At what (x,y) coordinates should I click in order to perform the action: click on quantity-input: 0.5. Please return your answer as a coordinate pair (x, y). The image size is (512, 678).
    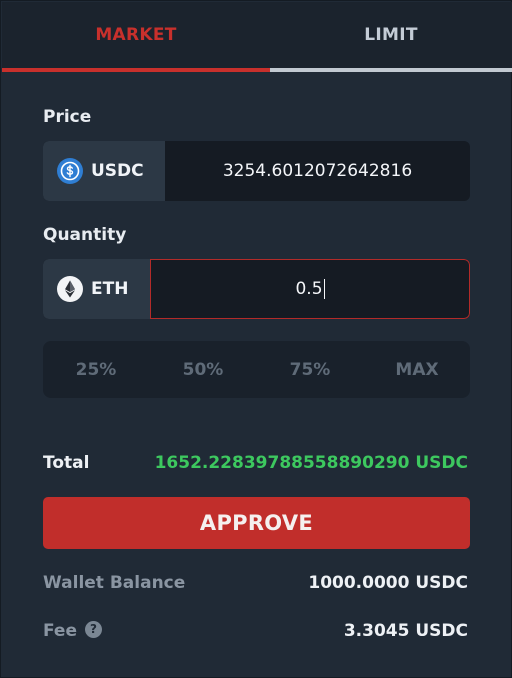
    Looking at the image, I should click on (310, 289).